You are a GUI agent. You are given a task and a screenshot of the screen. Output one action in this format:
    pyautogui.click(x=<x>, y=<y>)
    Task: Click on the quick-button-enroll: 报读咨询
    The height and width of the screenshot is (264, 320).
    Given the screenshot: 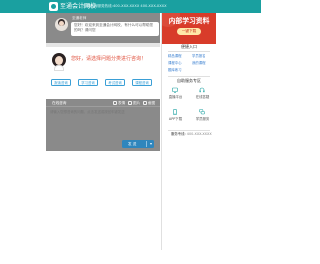 What is the action you would take?
    pyautogui.click(x=61, y=82)
    